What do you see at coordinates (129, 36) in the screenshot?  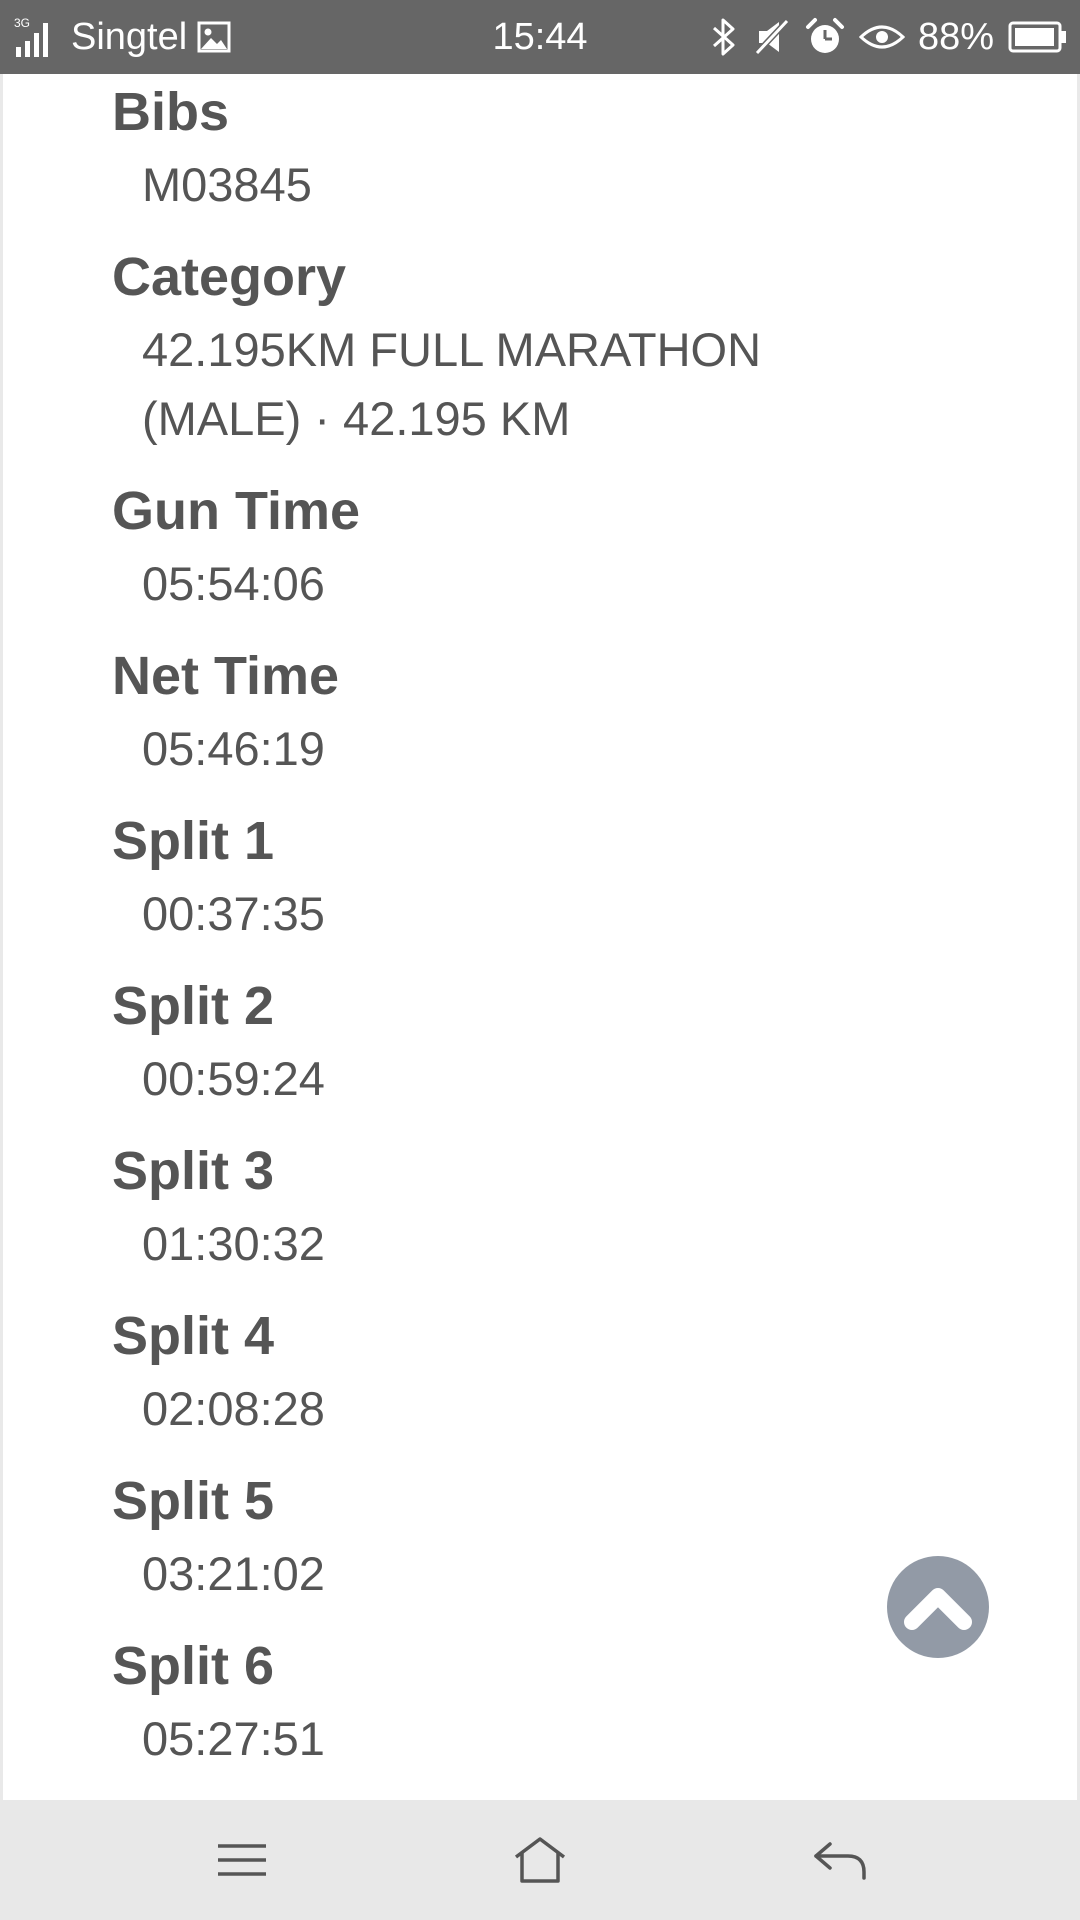 I see `carrier-name: Singtel` at bounding box center [129, 36].